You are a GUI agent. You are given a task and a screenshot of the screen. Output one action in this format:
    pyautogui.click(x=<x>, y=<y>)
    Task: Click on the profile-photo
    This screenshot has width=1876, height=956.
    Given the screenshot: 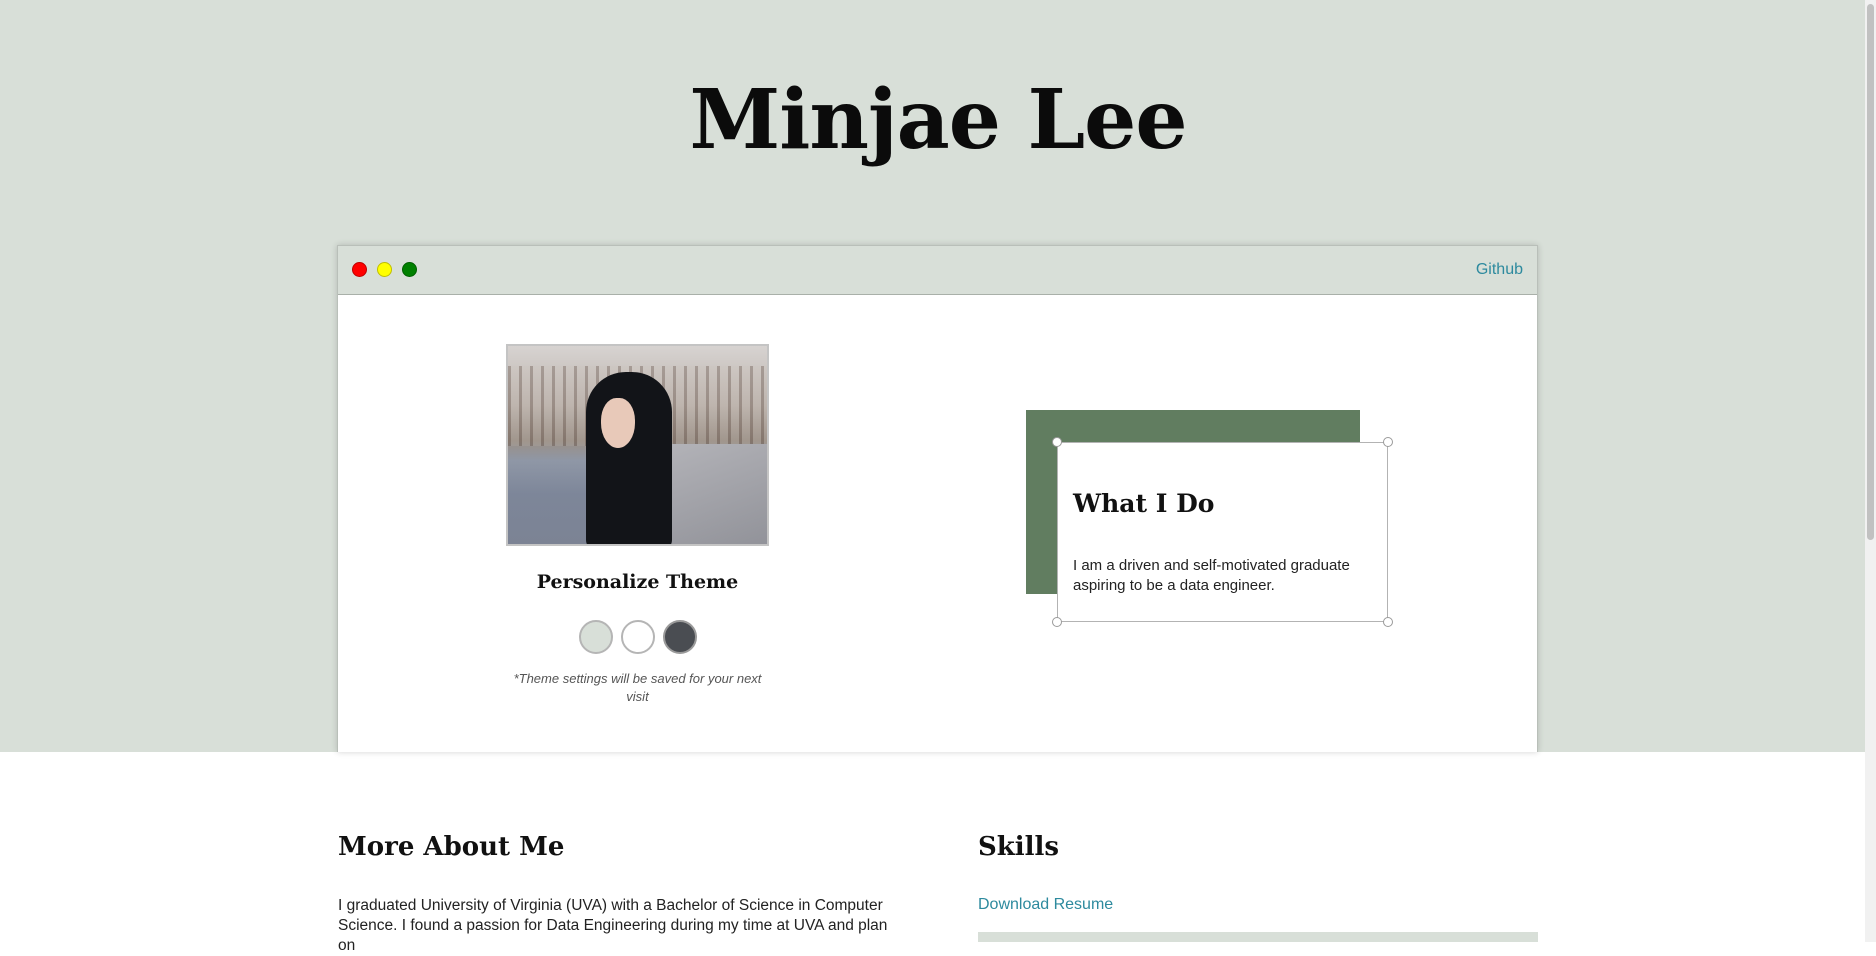 What is the action you would take?
    pyautogui.click(x=637, y=445)
    